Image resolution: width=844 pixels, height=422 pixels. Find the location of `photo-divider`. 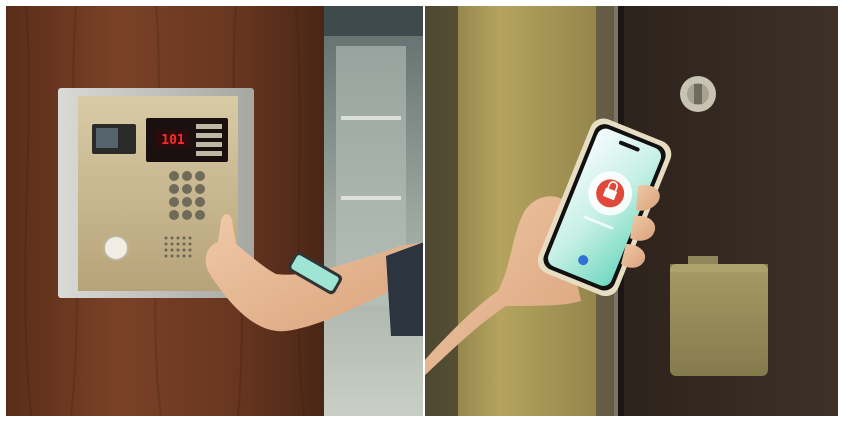

photo-divider is located at coordinates (424, 211).